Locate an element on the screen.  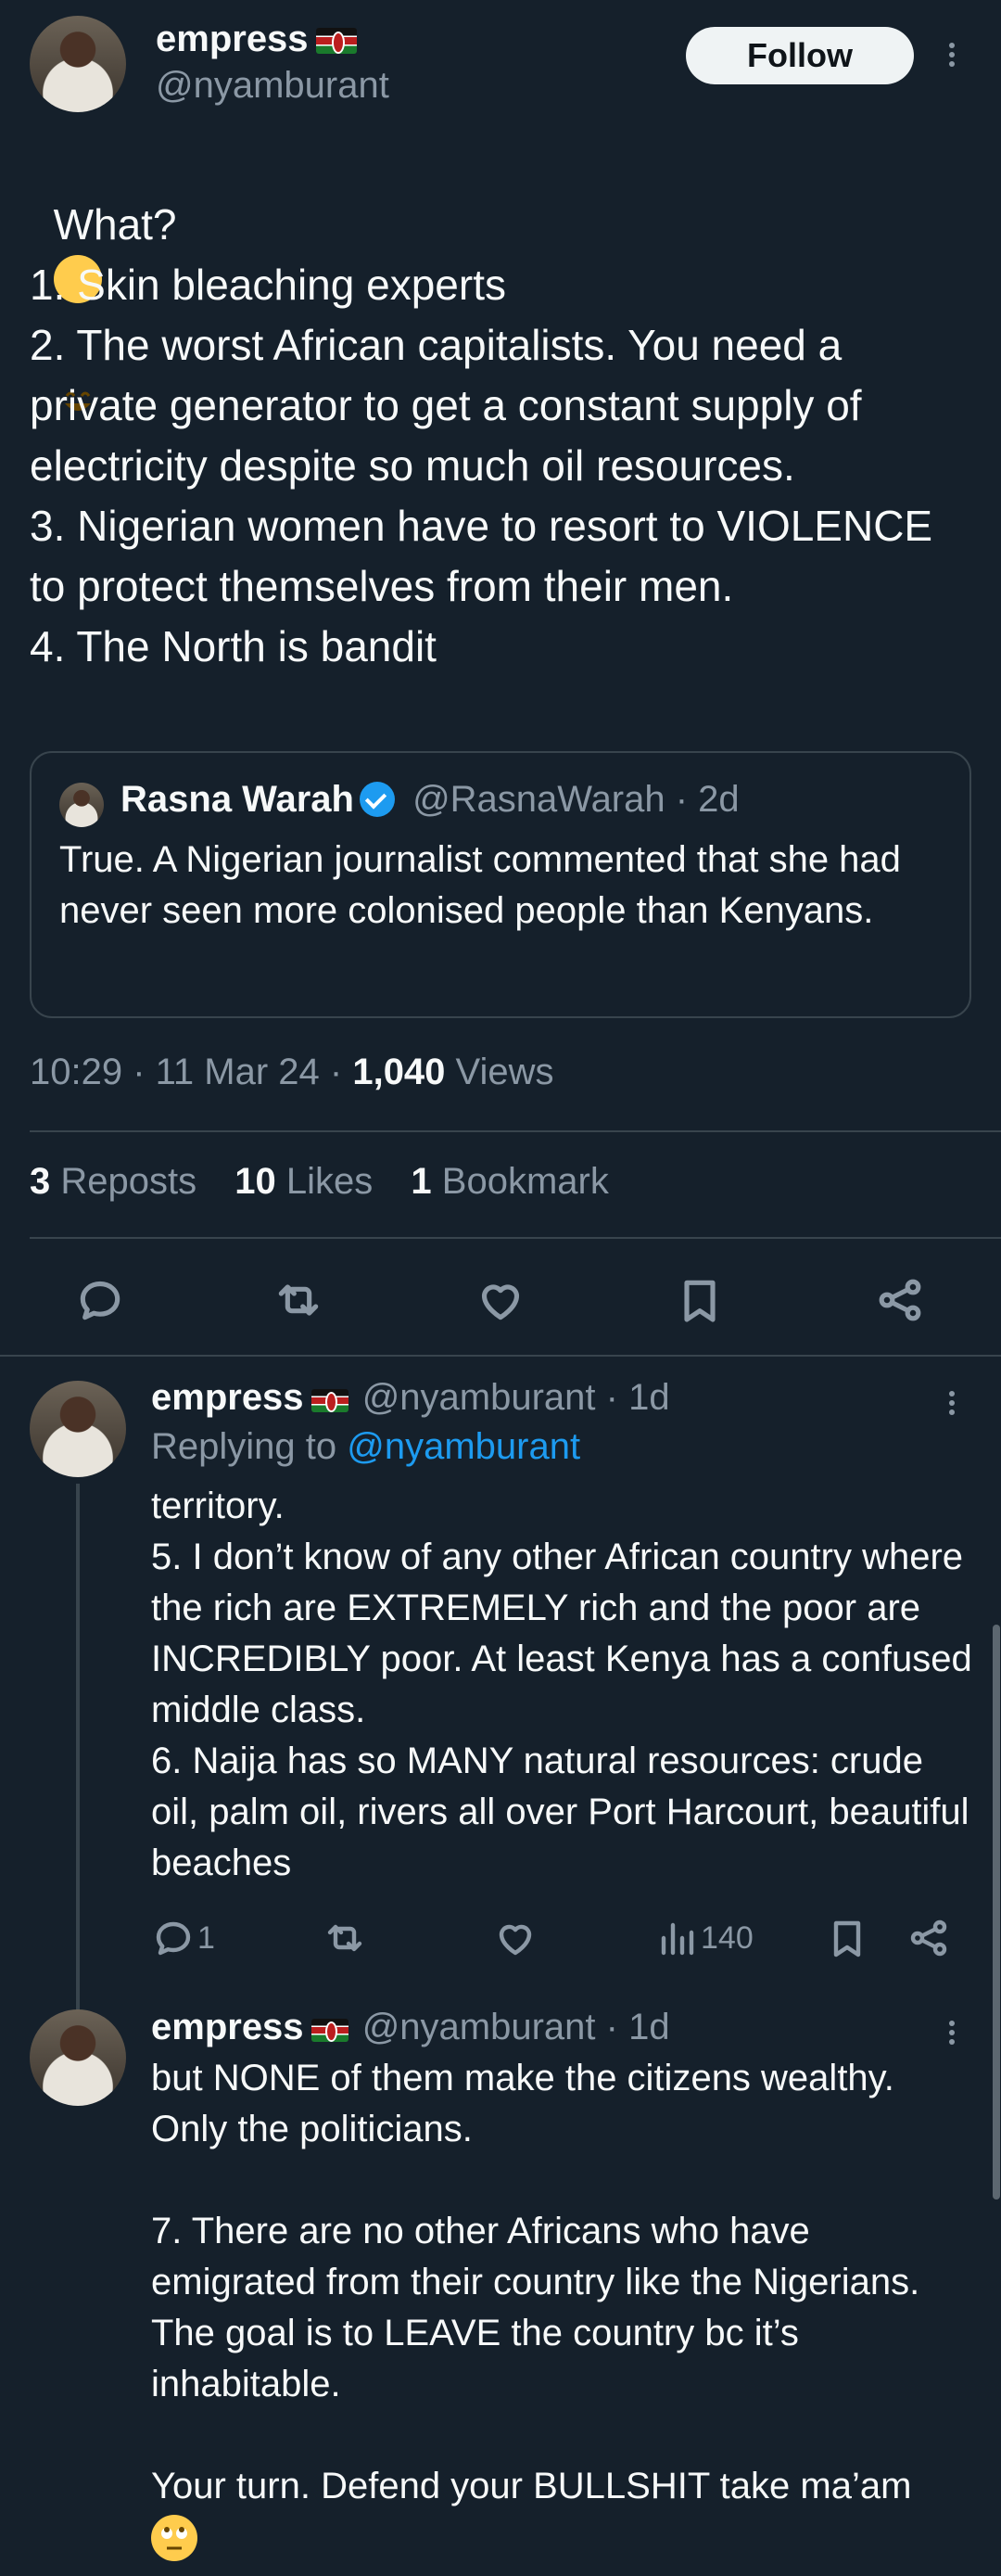
tweet-meta: 10:29 · 11 Mar 24 · 1,040 Views is located at coordinates (292, 1072).